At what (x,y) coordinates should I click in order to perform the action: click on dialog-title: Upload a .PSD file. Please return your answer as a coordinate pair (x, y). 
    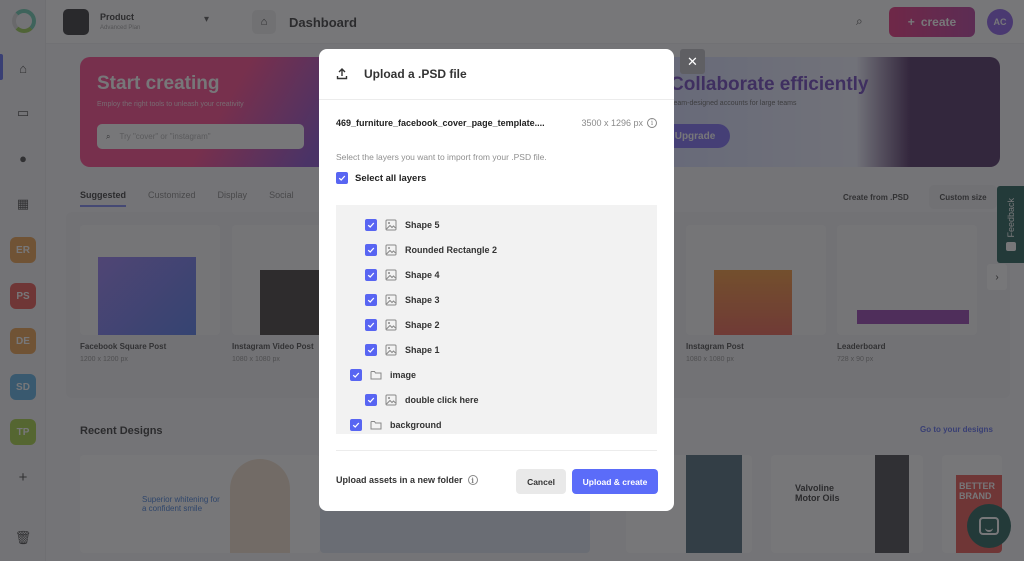
    Looking at the image, I should click on (415, 74).